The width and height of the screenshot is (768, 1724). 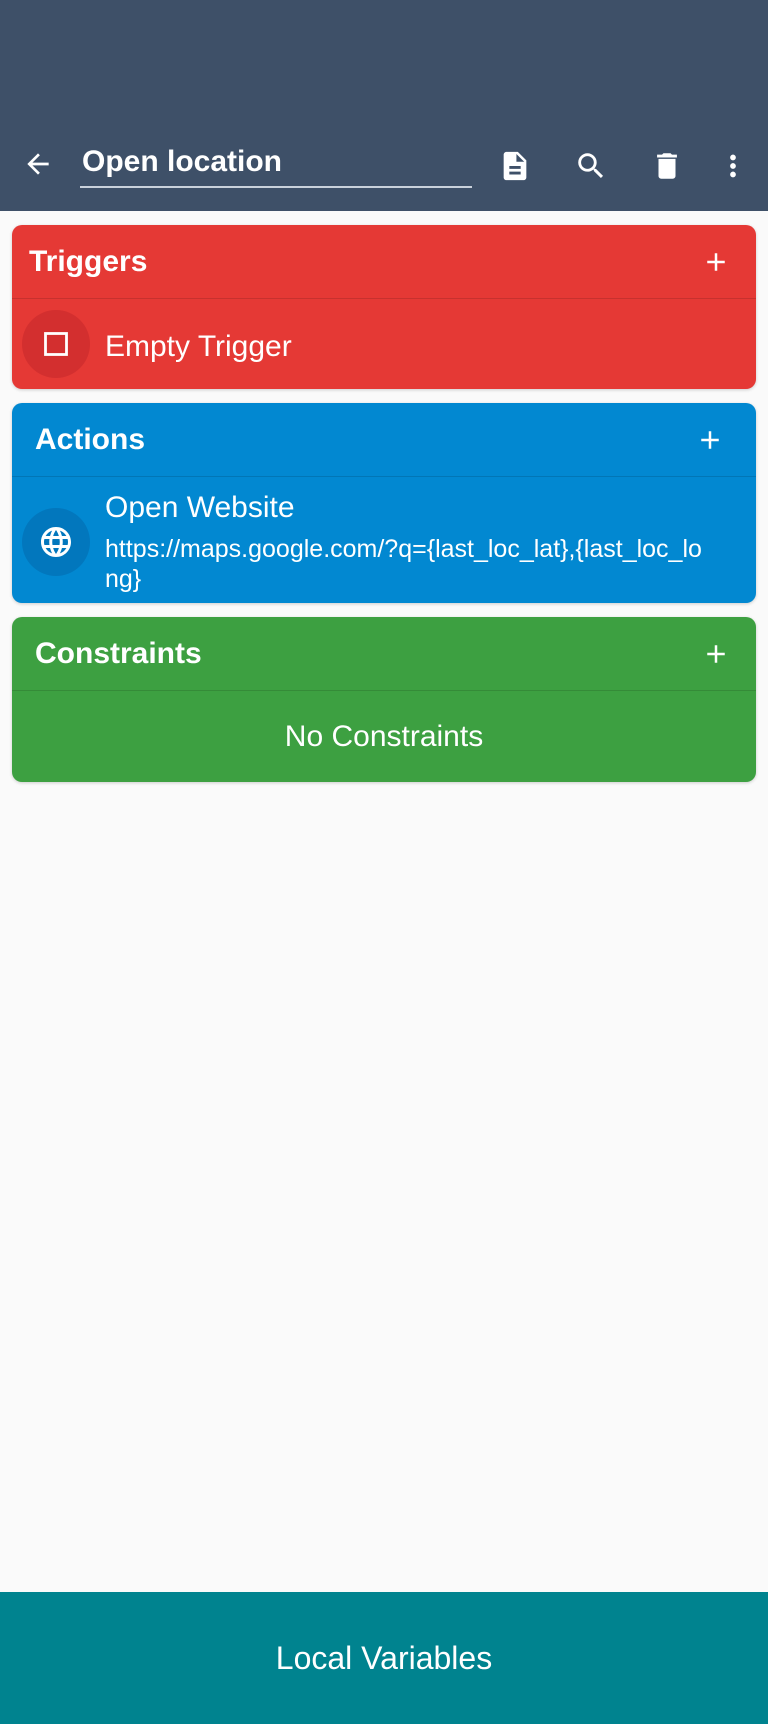 What do you see at coordinates (118, 653) in the screenshot?
I see `constraints-title: Constraints` at bounding box center [118, 653].